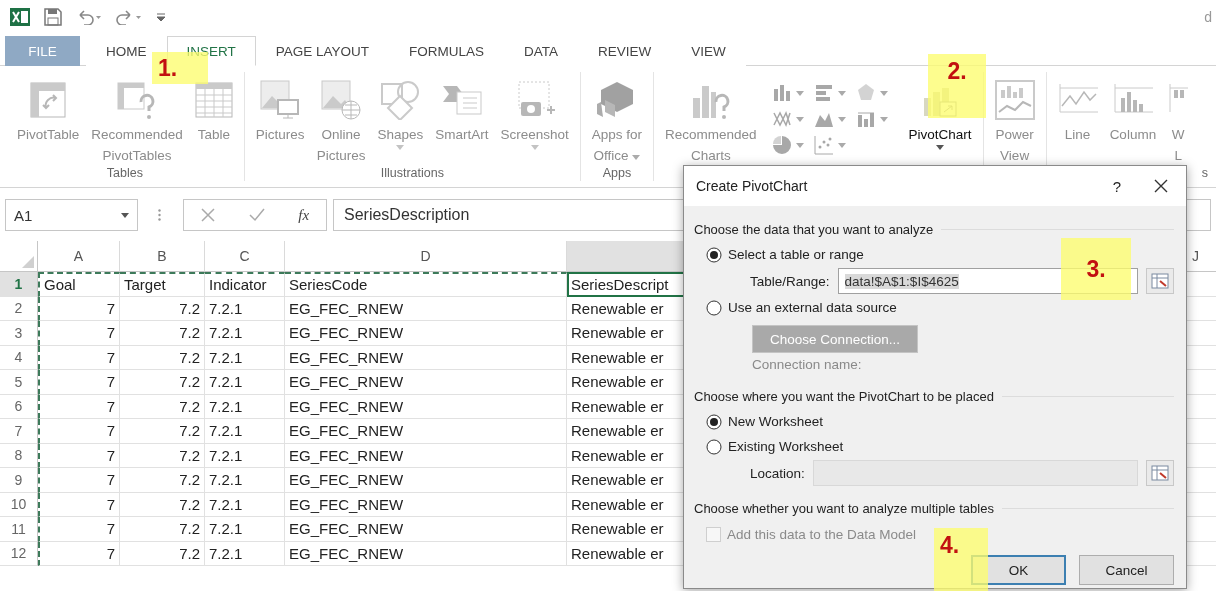 This screenshot has height=591, width=1216. What do you see at coordinates (245, 284) in the screenshot?
I see `table-cell: Indicator` at bounding box center [245, 284].